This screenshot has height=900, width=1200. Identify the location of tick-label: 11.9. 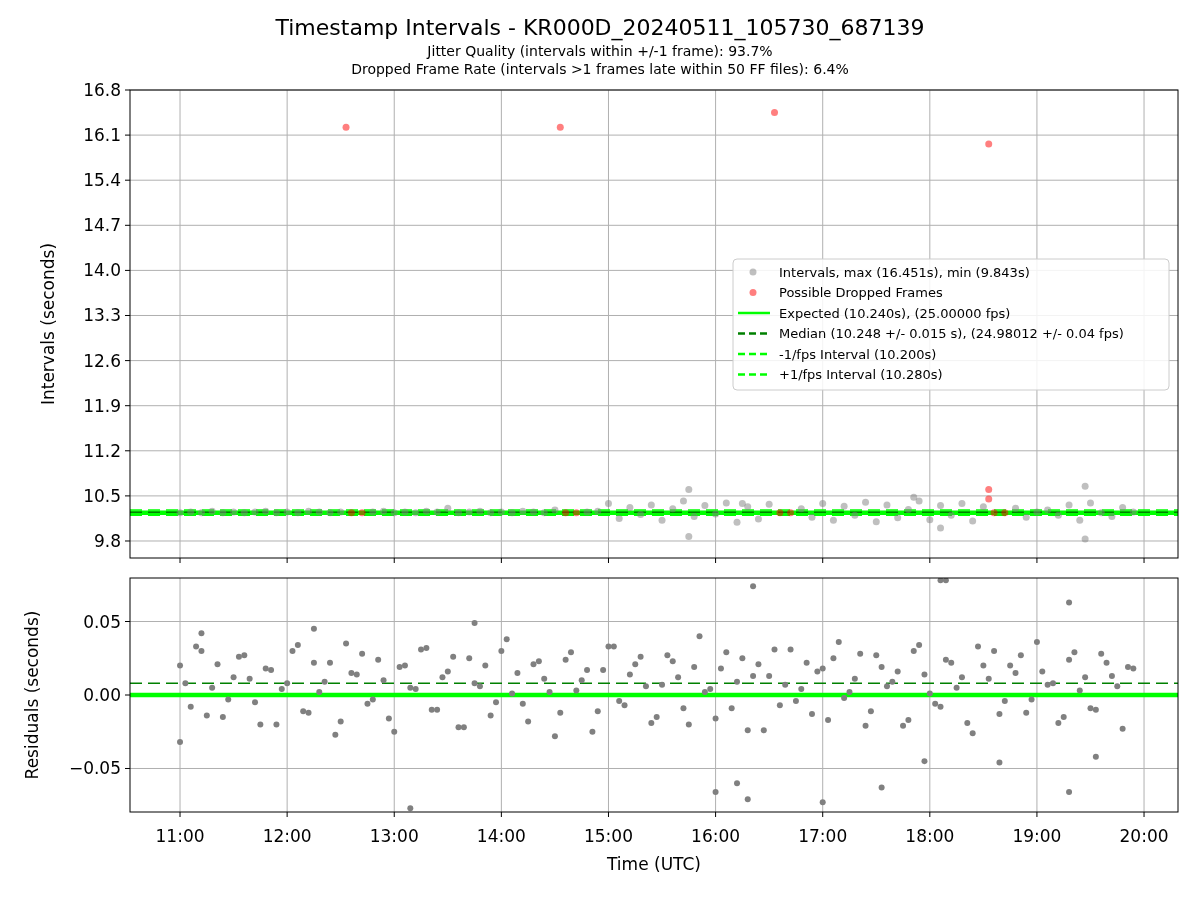
(102, 405).